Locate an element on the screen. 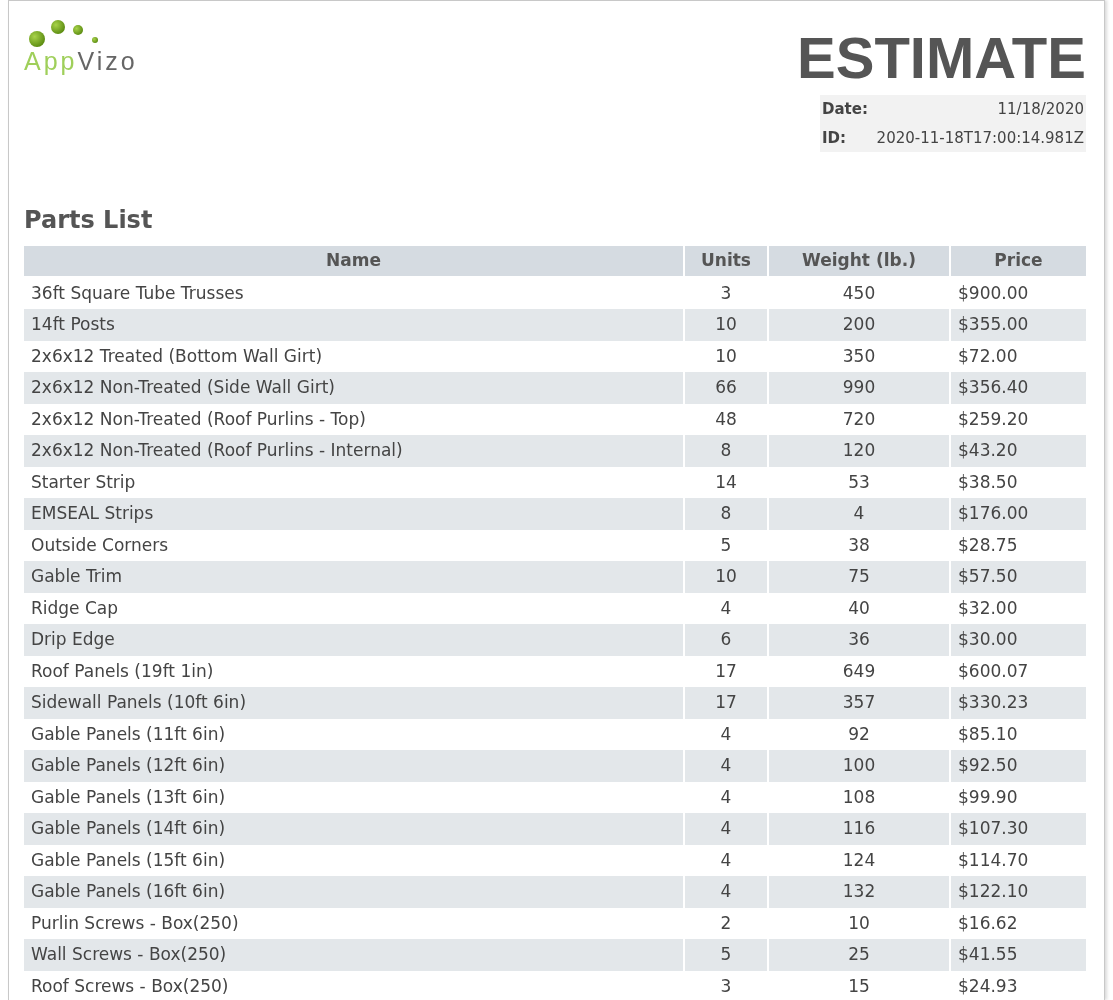  table-cell-text: 17 is located at coordinates (726, 671).